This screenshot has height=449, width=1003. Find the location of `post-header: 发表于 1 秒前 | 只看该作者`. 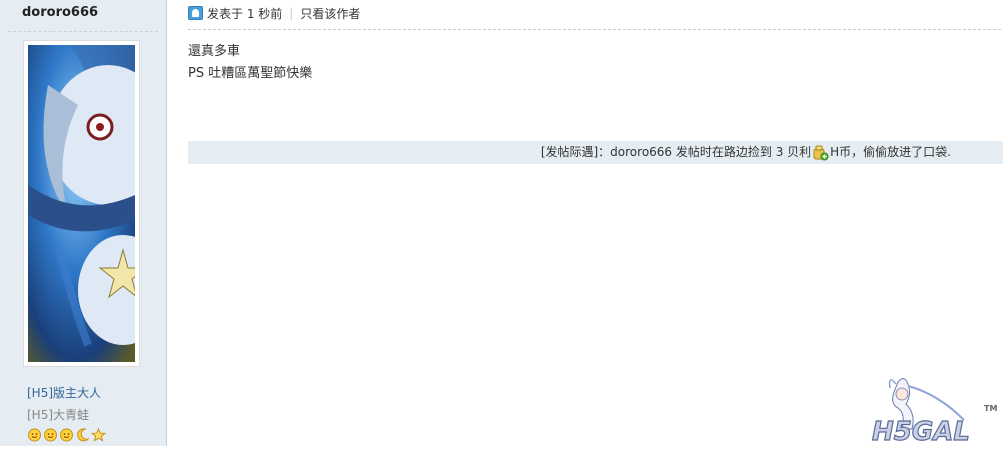

post-header: 发表于 1 秒前 | 只看该作者 is located at coordinates (274, 13).